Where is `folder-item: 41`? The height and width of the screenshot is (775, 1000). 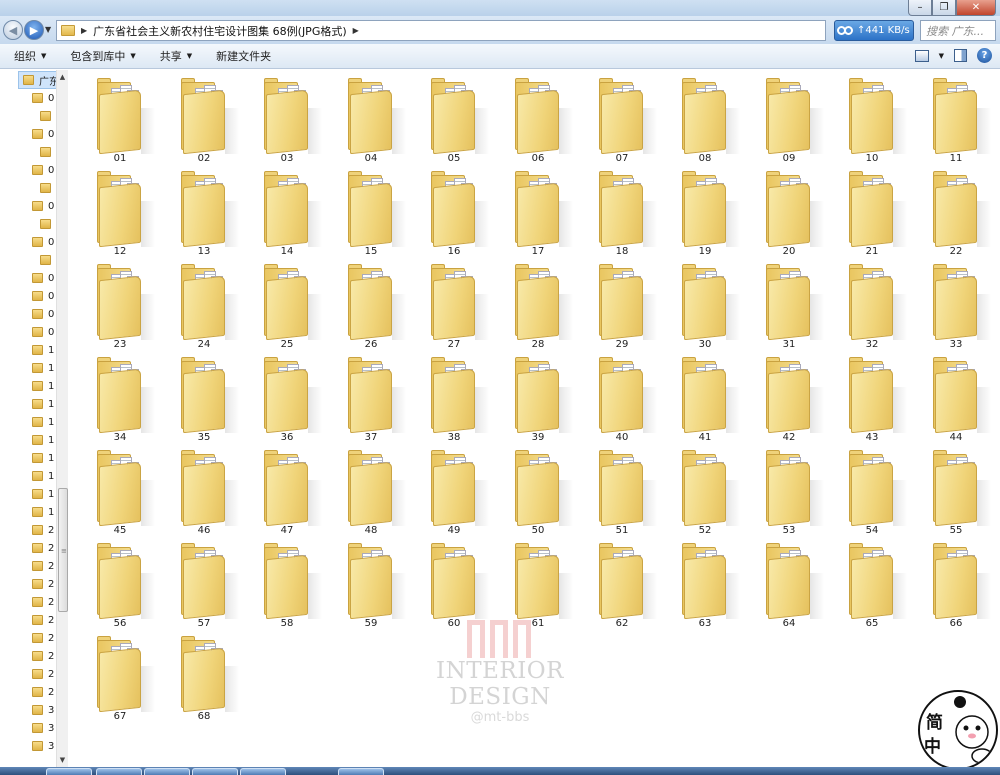
folder-item: 41 is located at coordinates (705, 397).